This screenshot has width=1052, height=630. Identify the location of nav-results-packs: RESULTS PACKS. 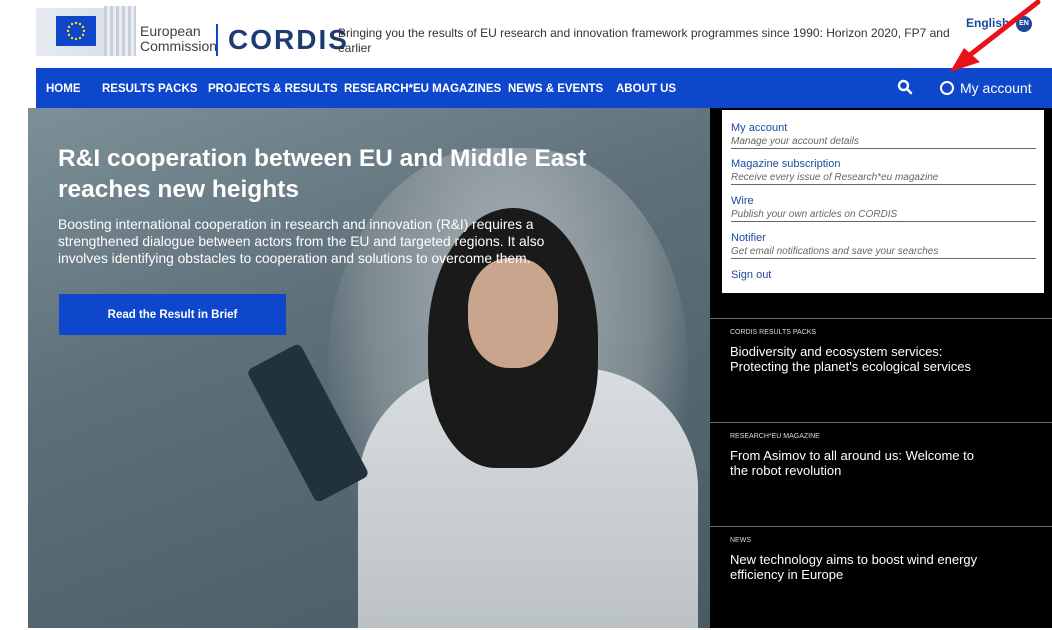
(149, 88).